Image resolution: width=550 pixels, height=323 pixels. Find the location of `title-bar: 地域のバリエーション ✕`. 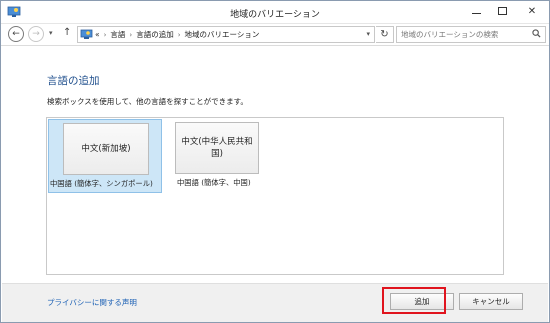

title-bar: 地域のバリエーション ✕ is located at coordinates (275, 12).